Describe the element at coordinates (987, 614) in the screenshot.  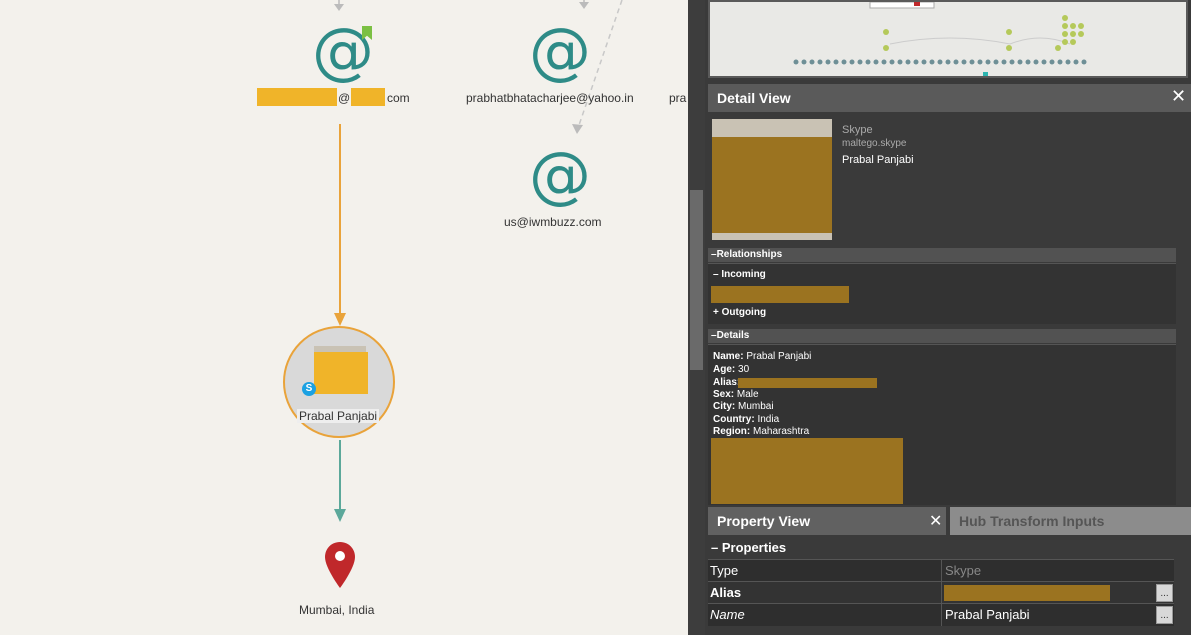
I see `property-value: Prabal Panjabi` at that location.